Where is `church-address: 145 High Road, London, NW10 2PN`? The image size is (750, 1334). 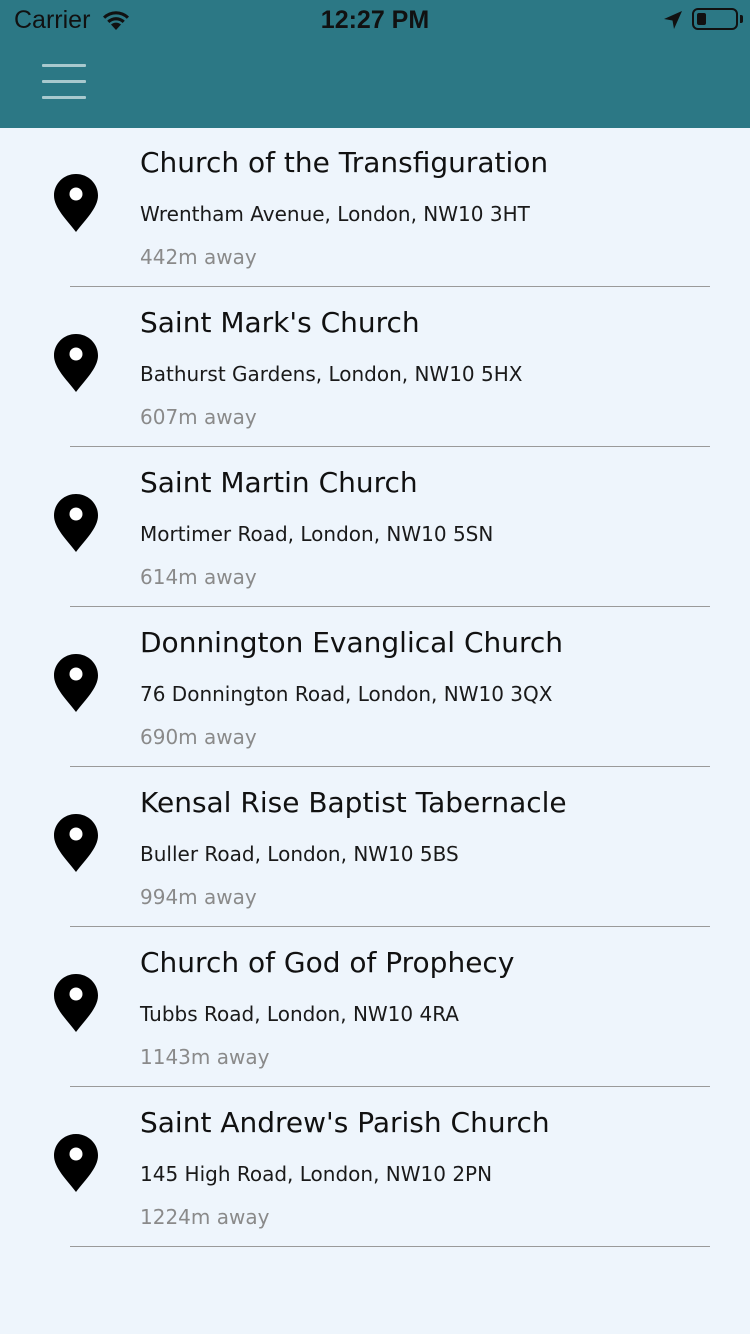 church-address: 145 High Road, London, NW10 2PN is located at coordinates (316, 1174).